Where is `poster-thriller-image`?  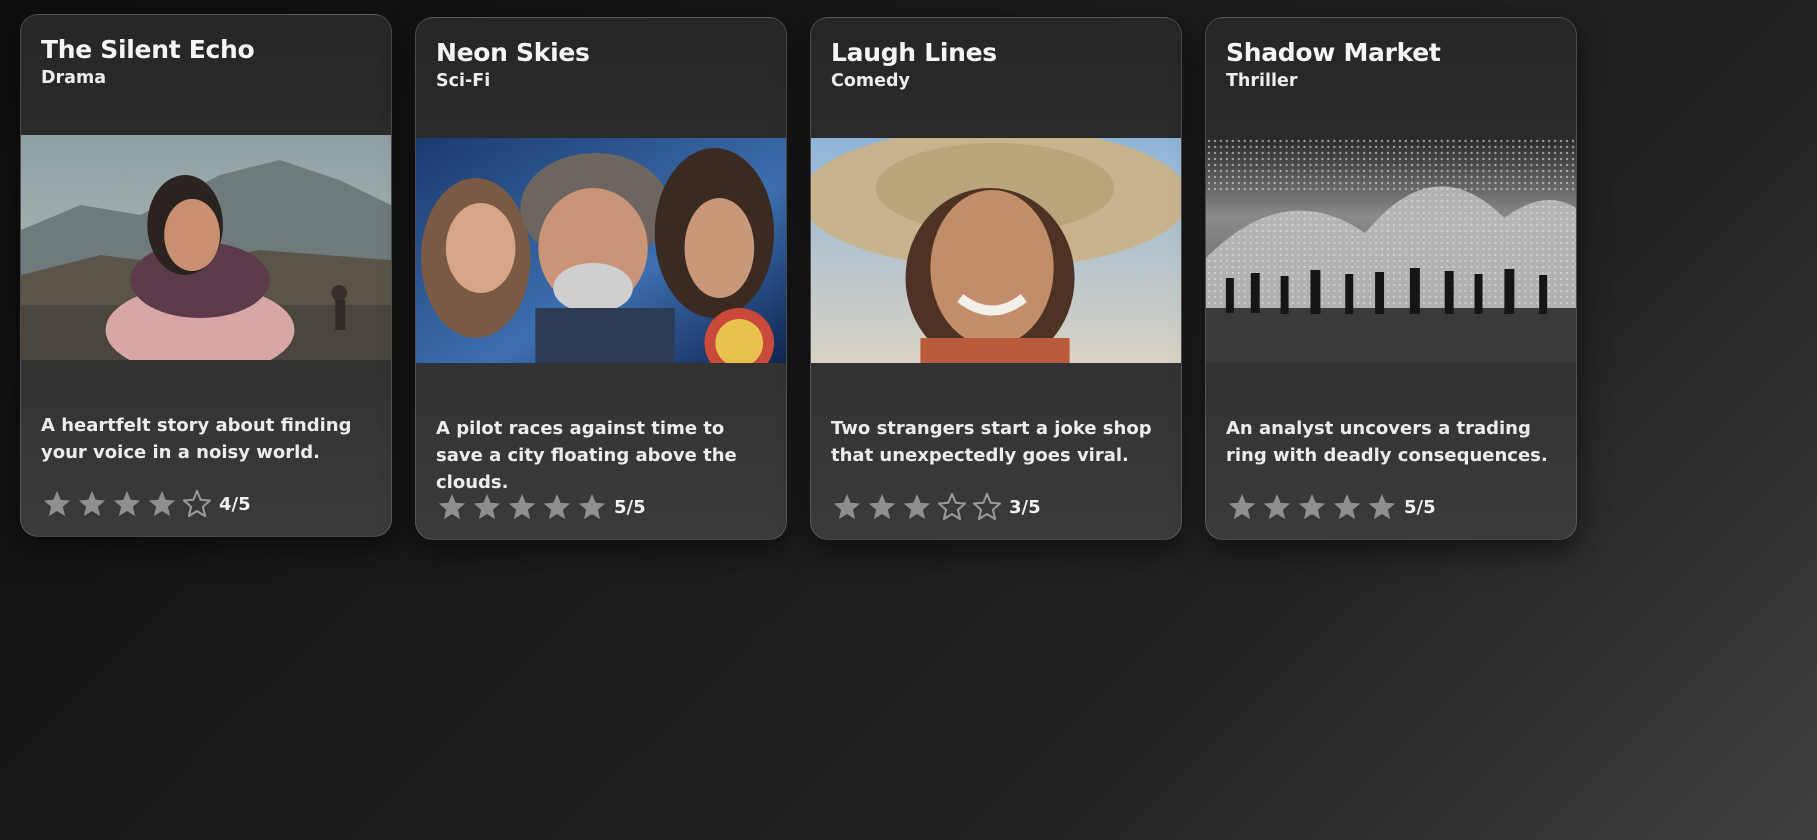
poster-thriller-image is located at coordinates (1391, 250).